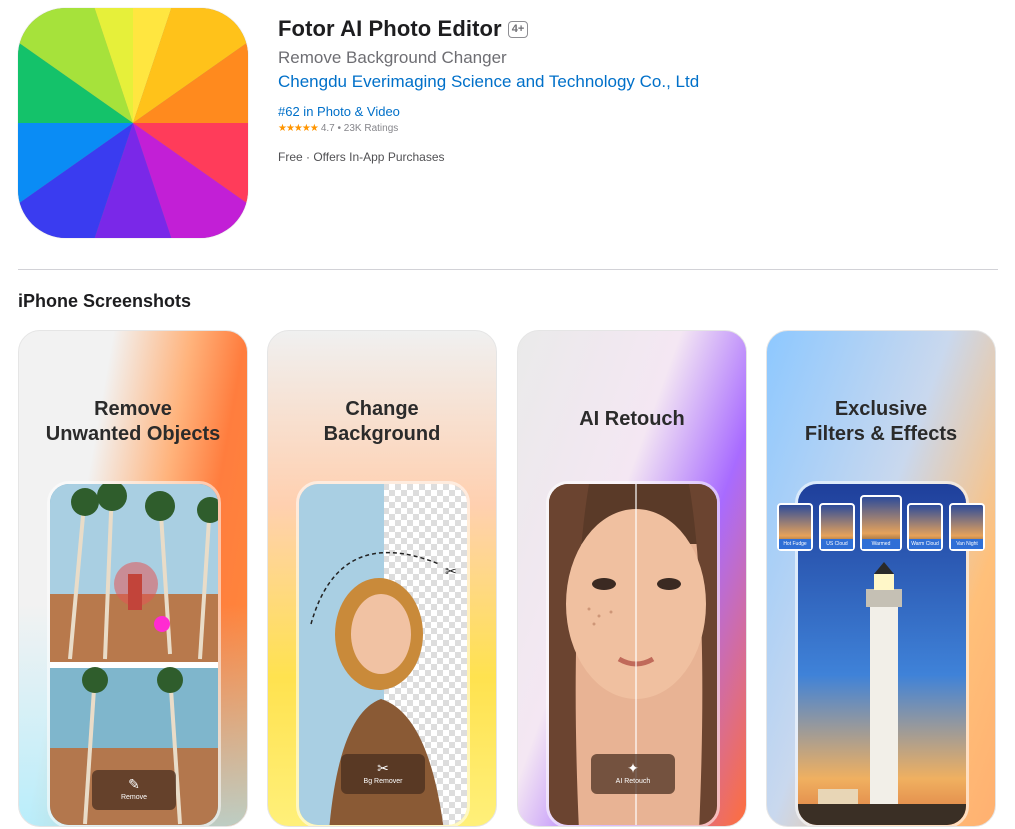  Describe the element at coordinates (105, 301) in the screenshot. I see `screenshots-section-title: iPhone Screenshots` at that location.